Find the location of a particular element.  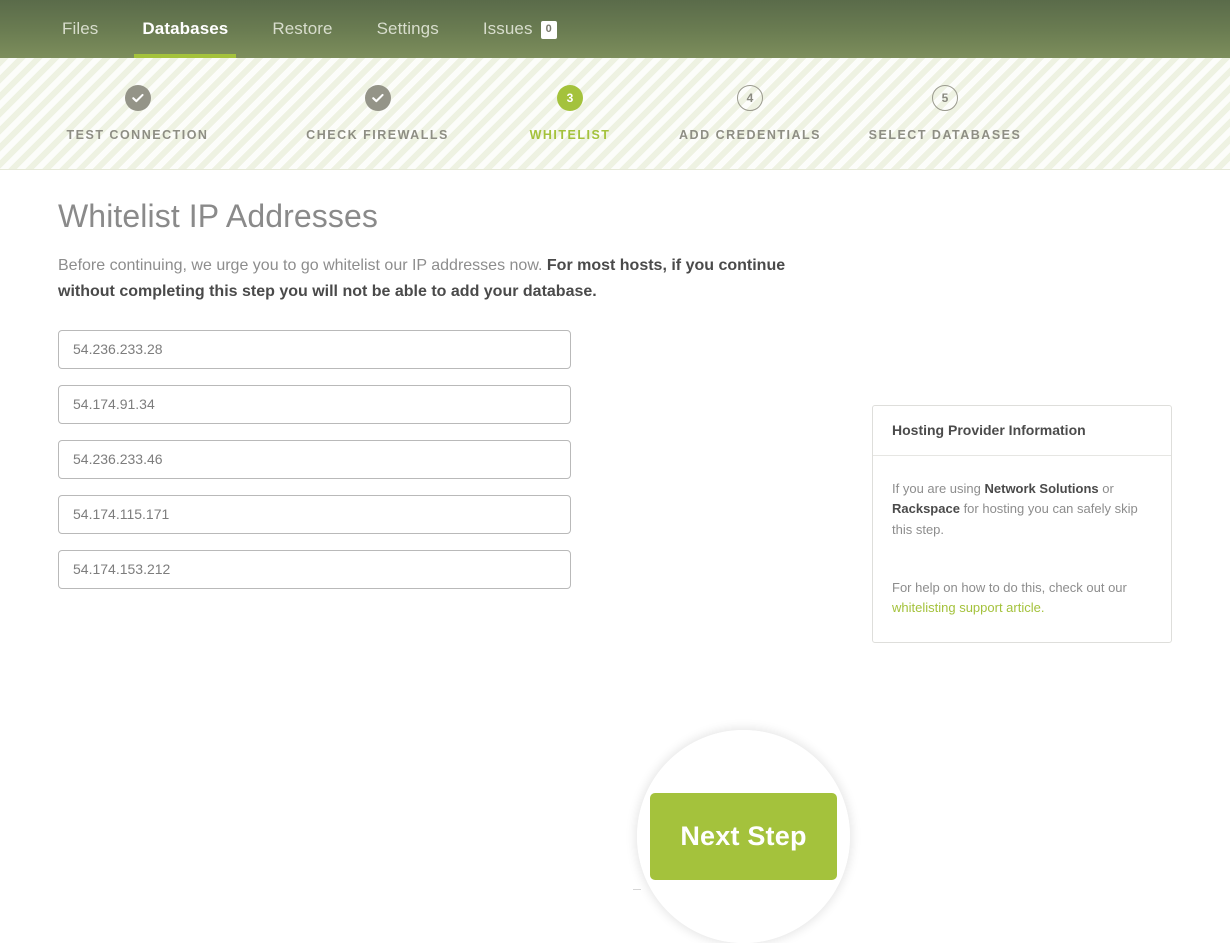

nav-item-label: Settings is located at coordinates (407, 28).